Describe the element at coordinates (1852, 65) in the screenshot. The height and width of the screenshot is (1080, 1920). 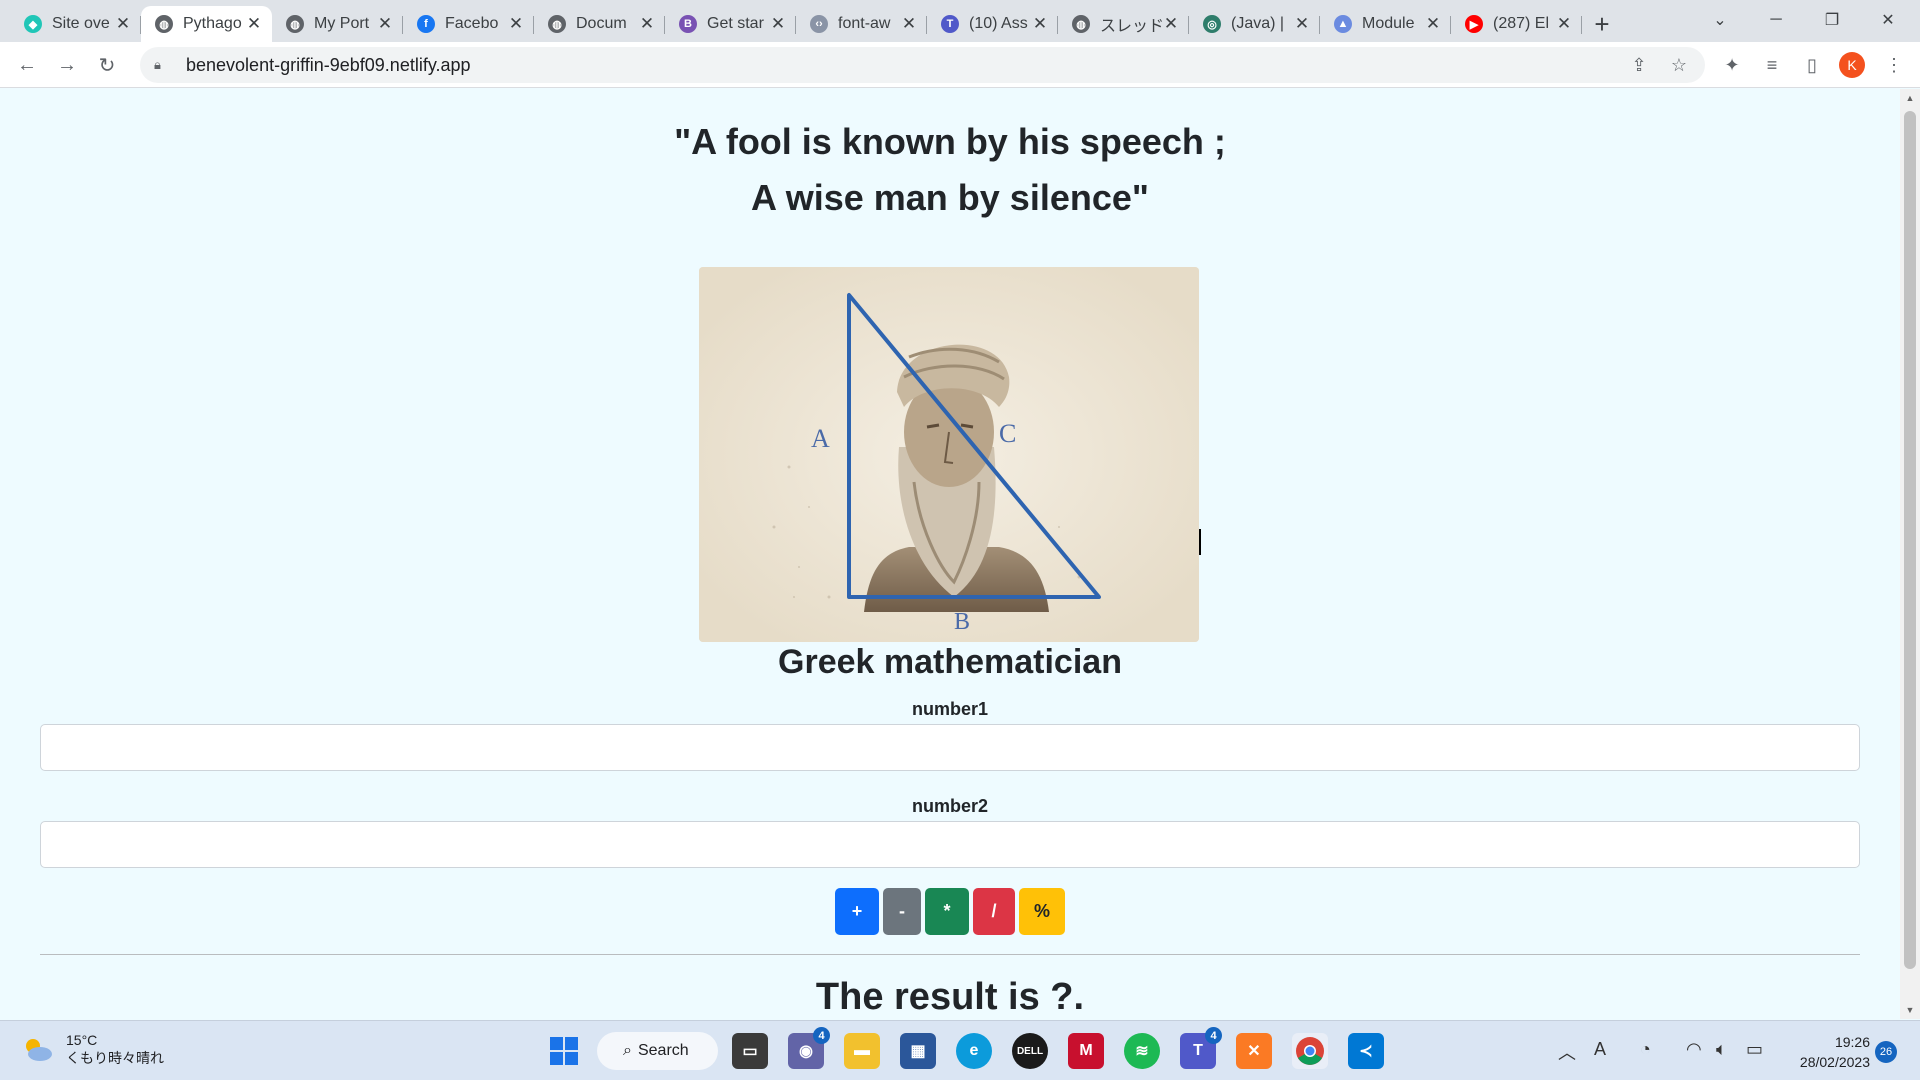
I see `profile-avatar: K` at that location.